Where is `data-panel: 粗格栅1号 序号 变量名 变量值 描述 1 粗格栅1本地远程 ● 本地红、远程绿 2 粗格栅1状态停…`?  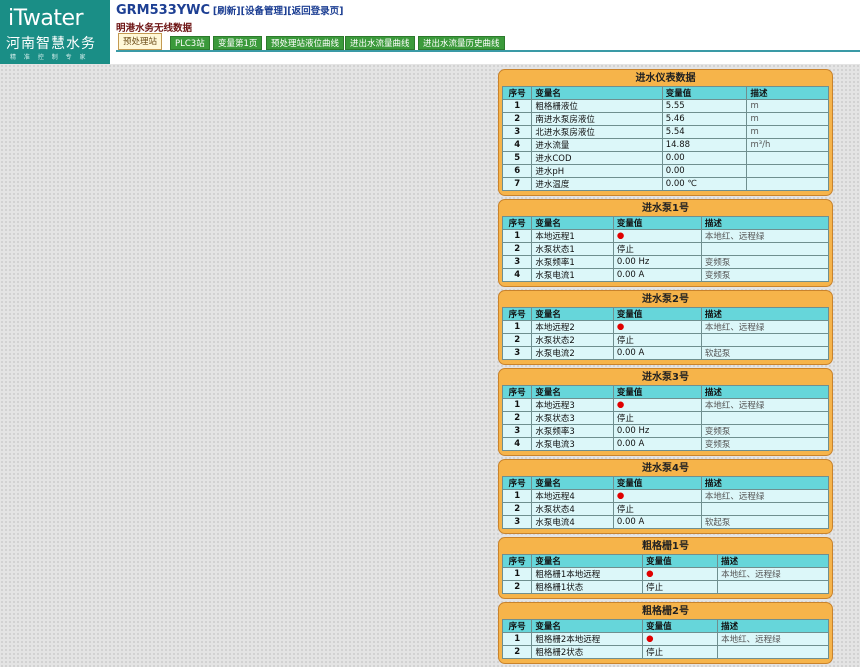 data-panel: 粗格栅1号 序号 变量名 变量值 描述 1 粗格栅1本地远程 ● 本地红、远程绿 2 粗格栅1状态停… is located at coordinates (665, 568).